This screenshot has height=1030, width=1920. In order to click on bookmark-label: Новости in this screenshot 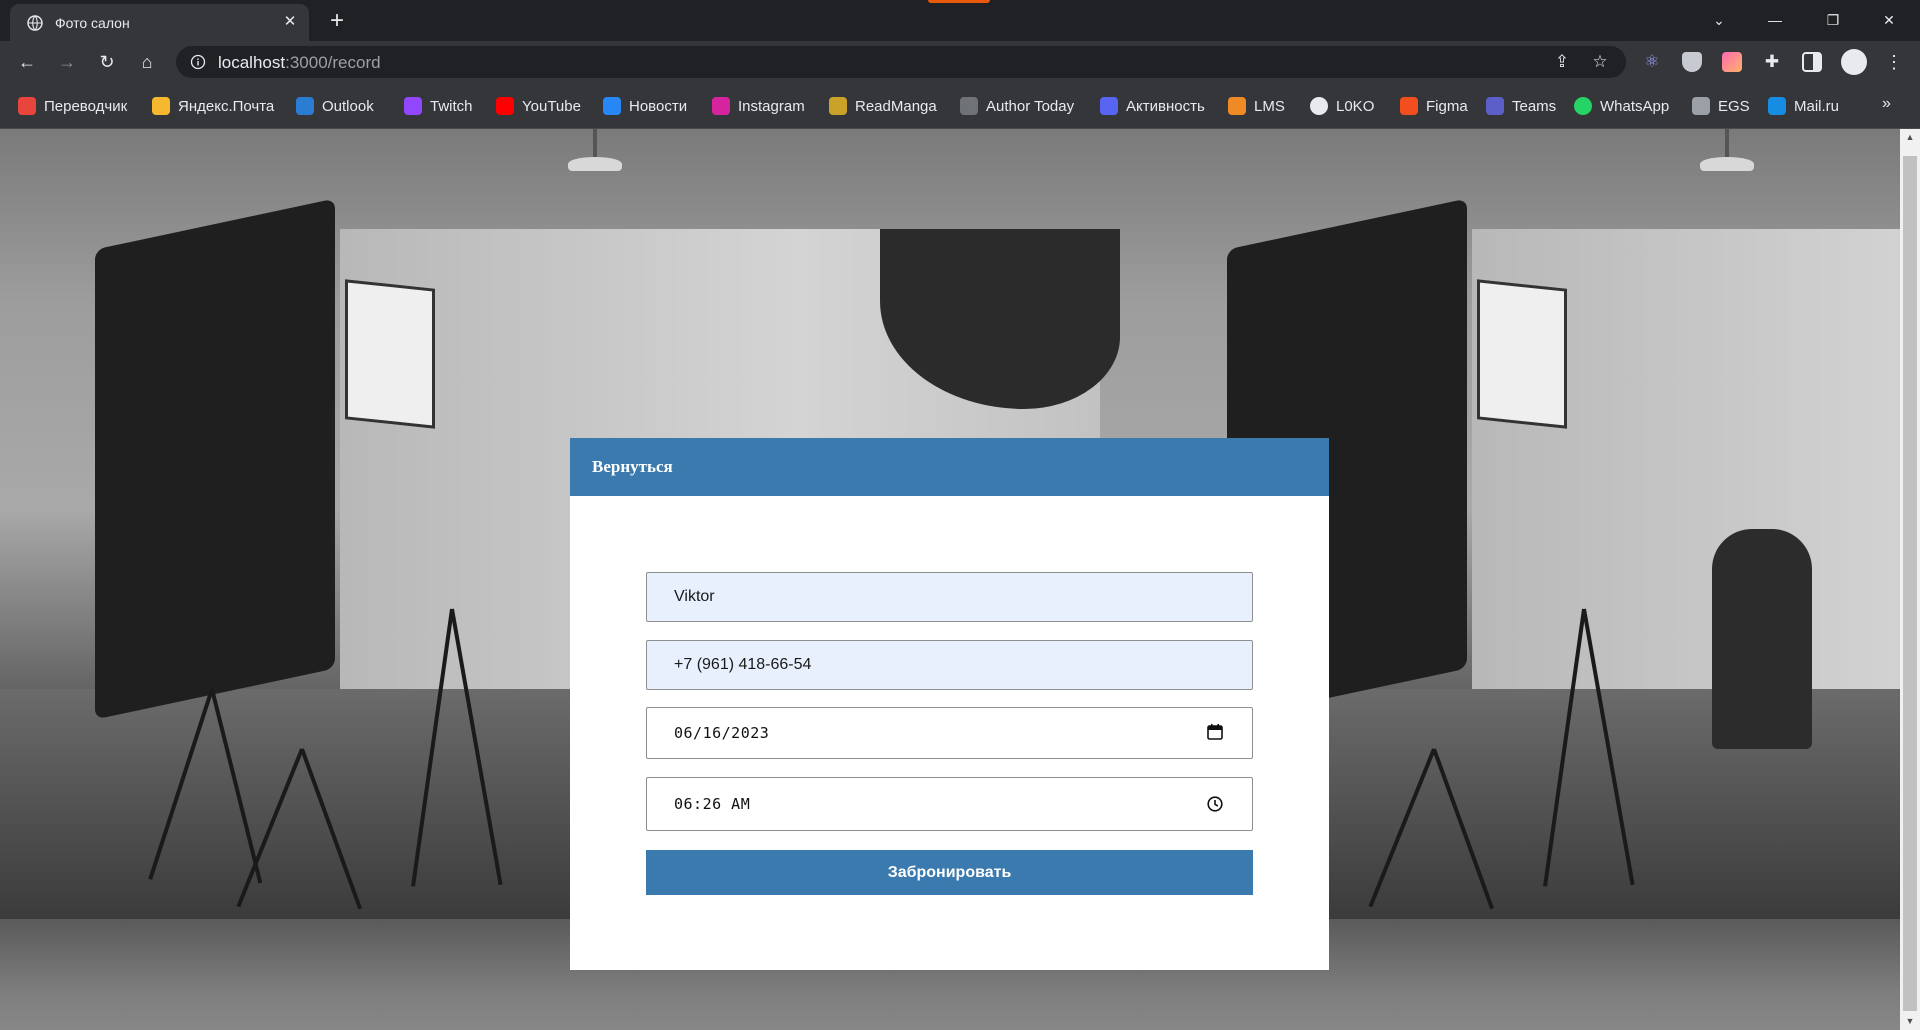, I will do `click(658, 106)`.